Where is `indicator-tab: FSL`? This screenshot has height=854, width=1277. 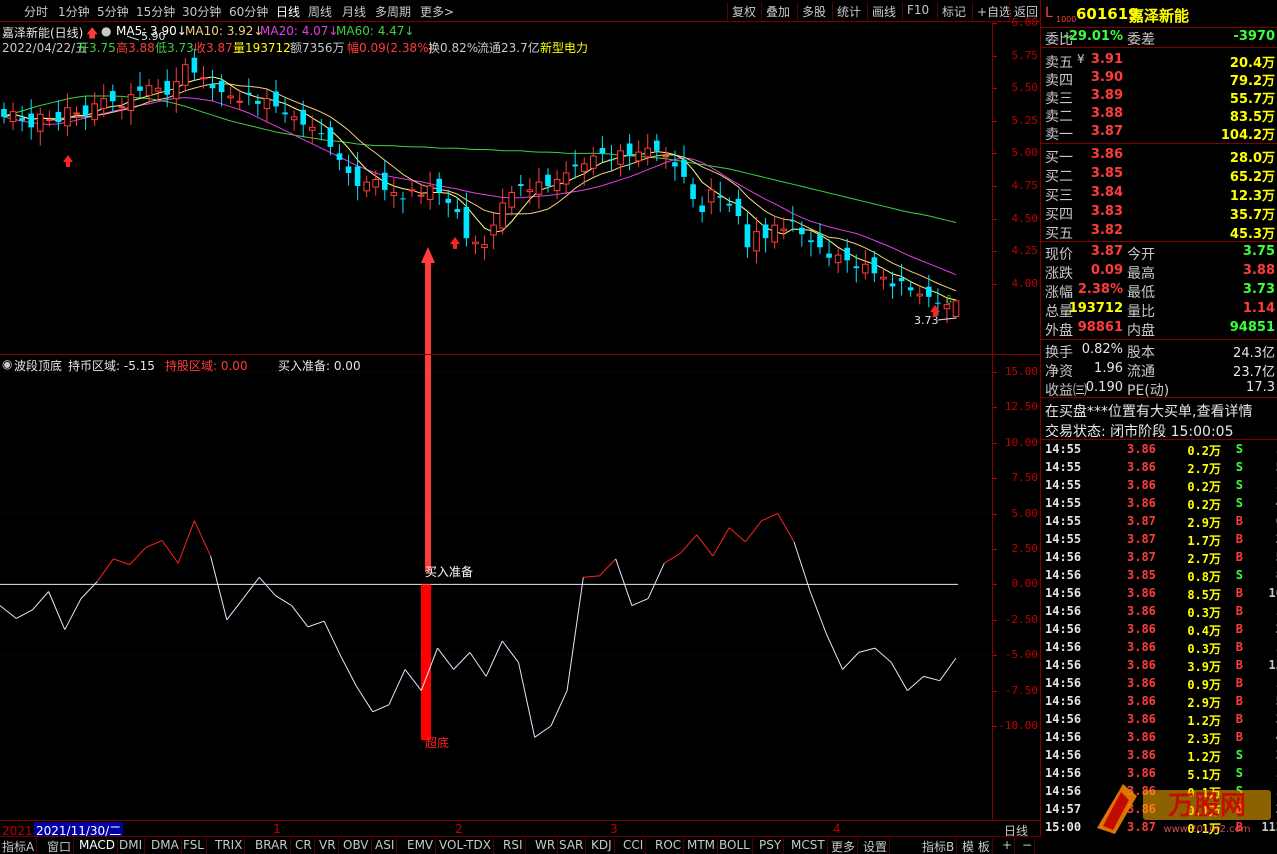 indicator-tab: FSL is located at coordinates (194, 846).